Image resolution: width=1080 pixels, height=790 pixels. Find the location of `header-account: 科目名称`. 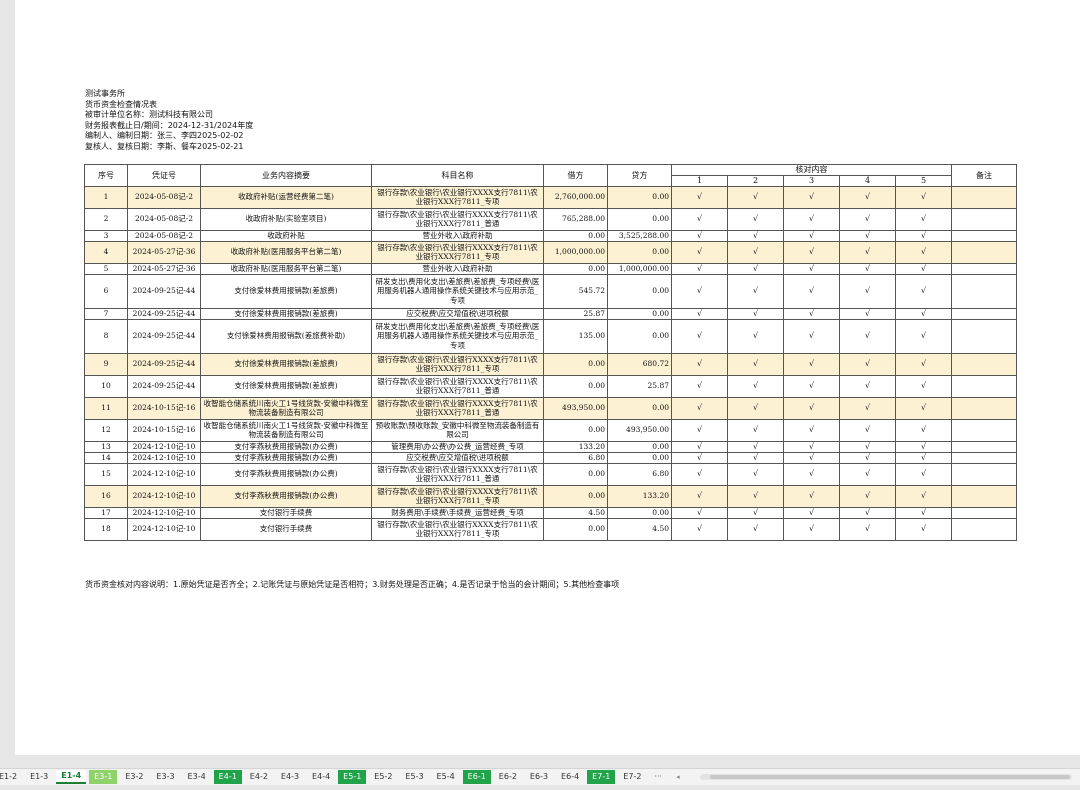

header-account: 科目名称 is located at coordinates (457, 175).